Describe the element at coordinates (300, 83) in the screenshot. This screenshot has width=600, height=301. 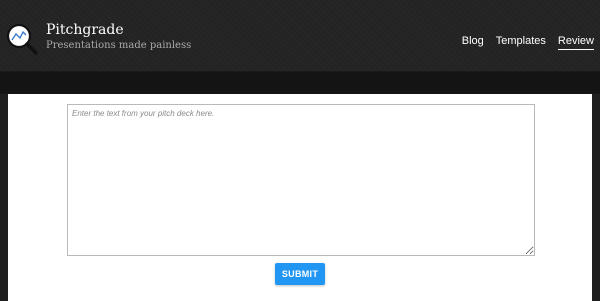
I see `header-shadow-strip` at that location.